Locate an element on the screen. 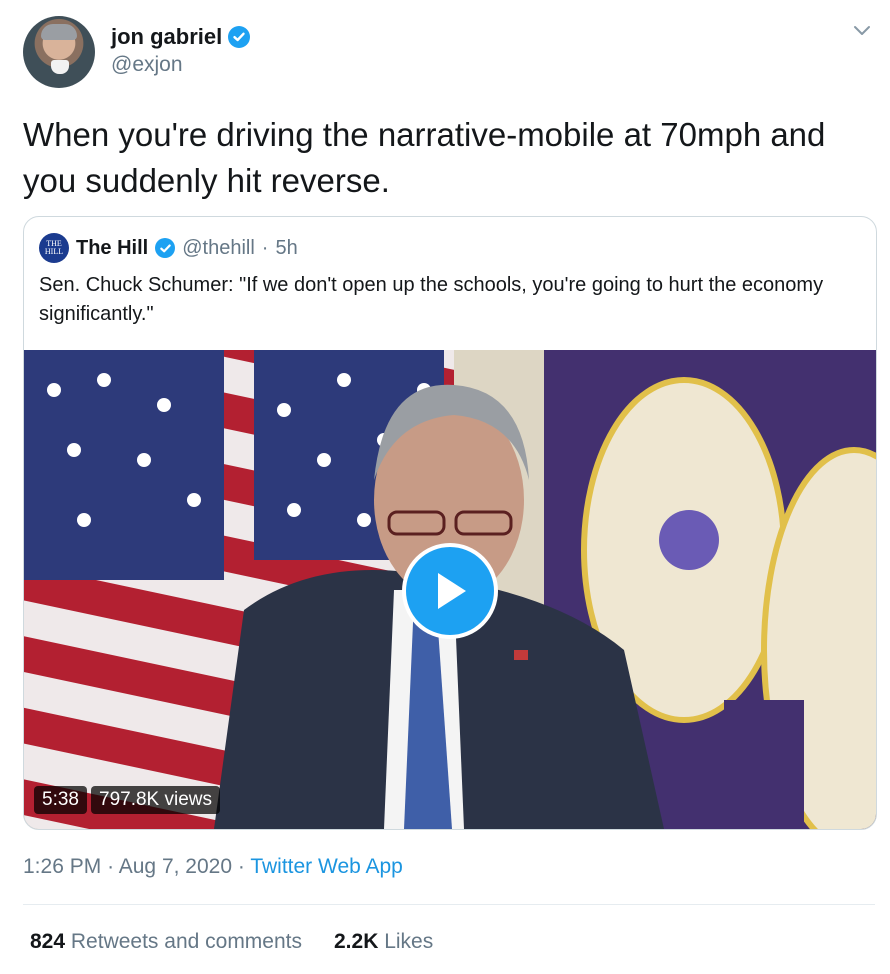  tweet-stats: 824 Retweets and comments 2.2K Likes is located at coordinates (231, 942).